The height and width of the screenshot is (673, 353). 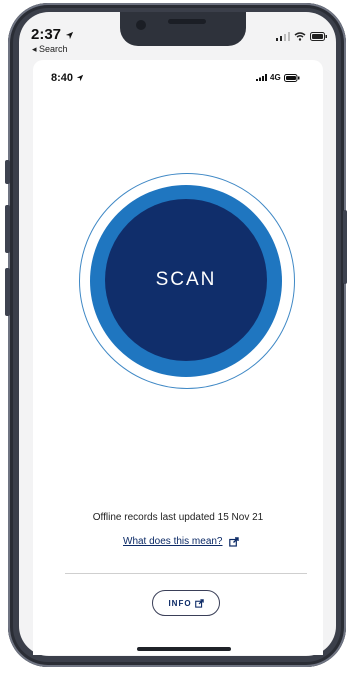 I want to click on help-link-text: What does this mean?, so click(x=173, y=541).